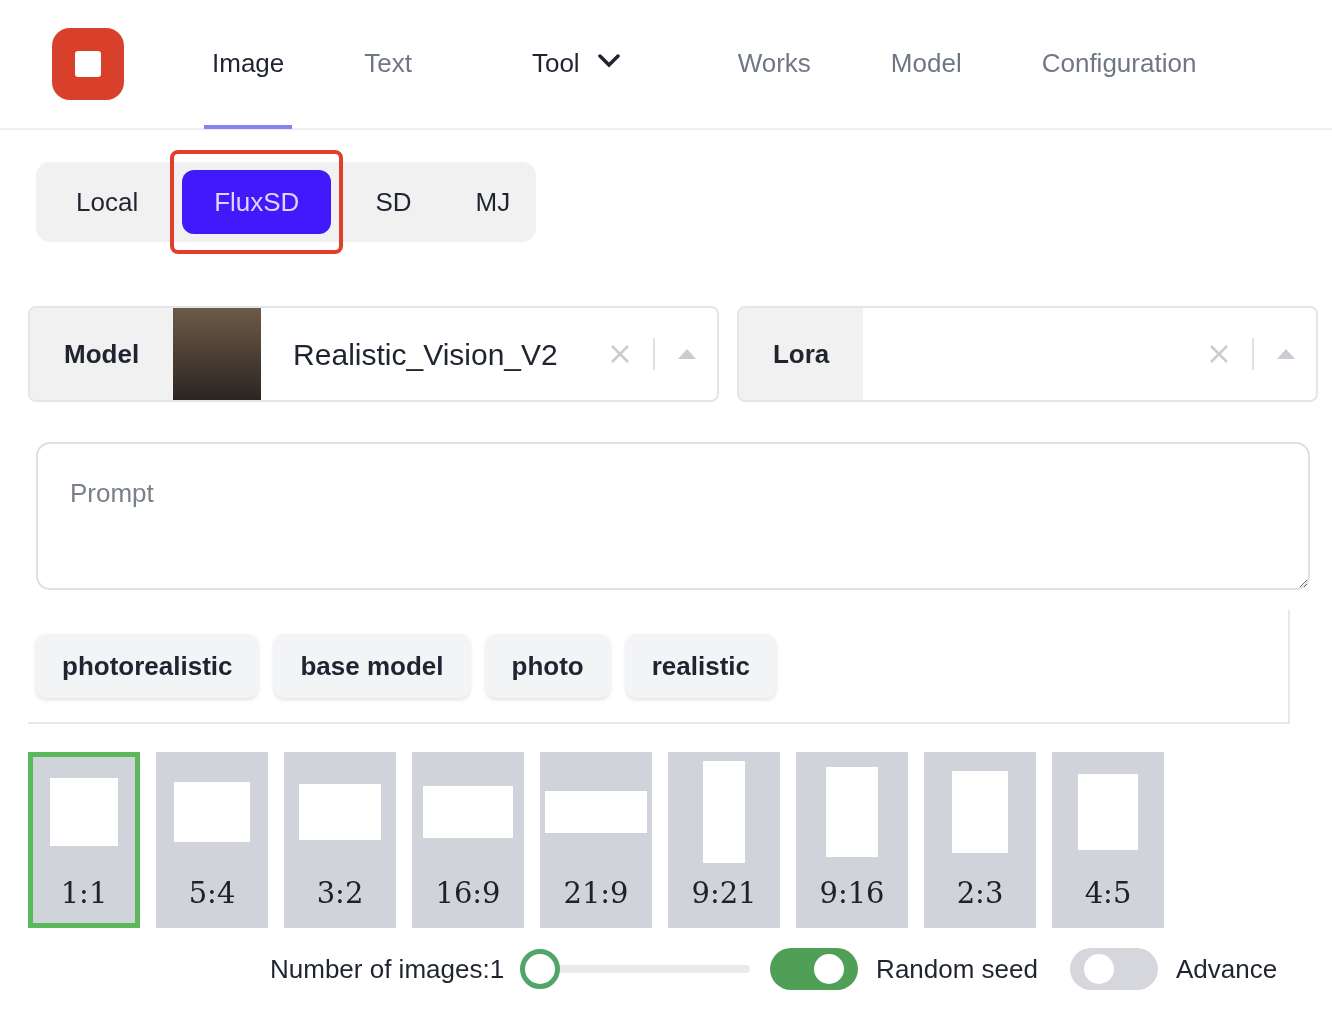 Image resolution: width=1332 pixels, height=1016 pixels. What do you see at coordinates (1227, 969) in the screenshot?
I see `toggle-label: Advance` at bounding box center [1227, 969].